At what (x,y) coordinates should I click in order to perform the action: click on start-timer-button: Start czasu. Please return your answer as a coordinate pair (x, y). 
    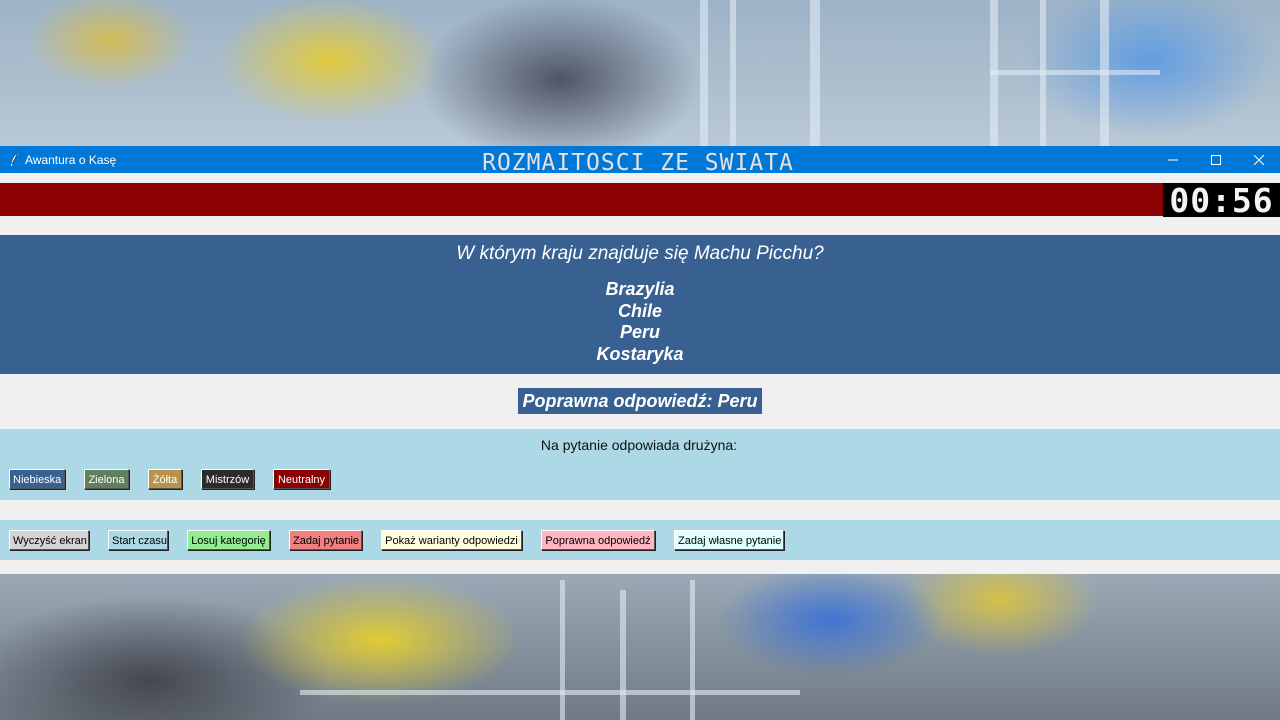
    Looking at the image, I should click on (138, 540).